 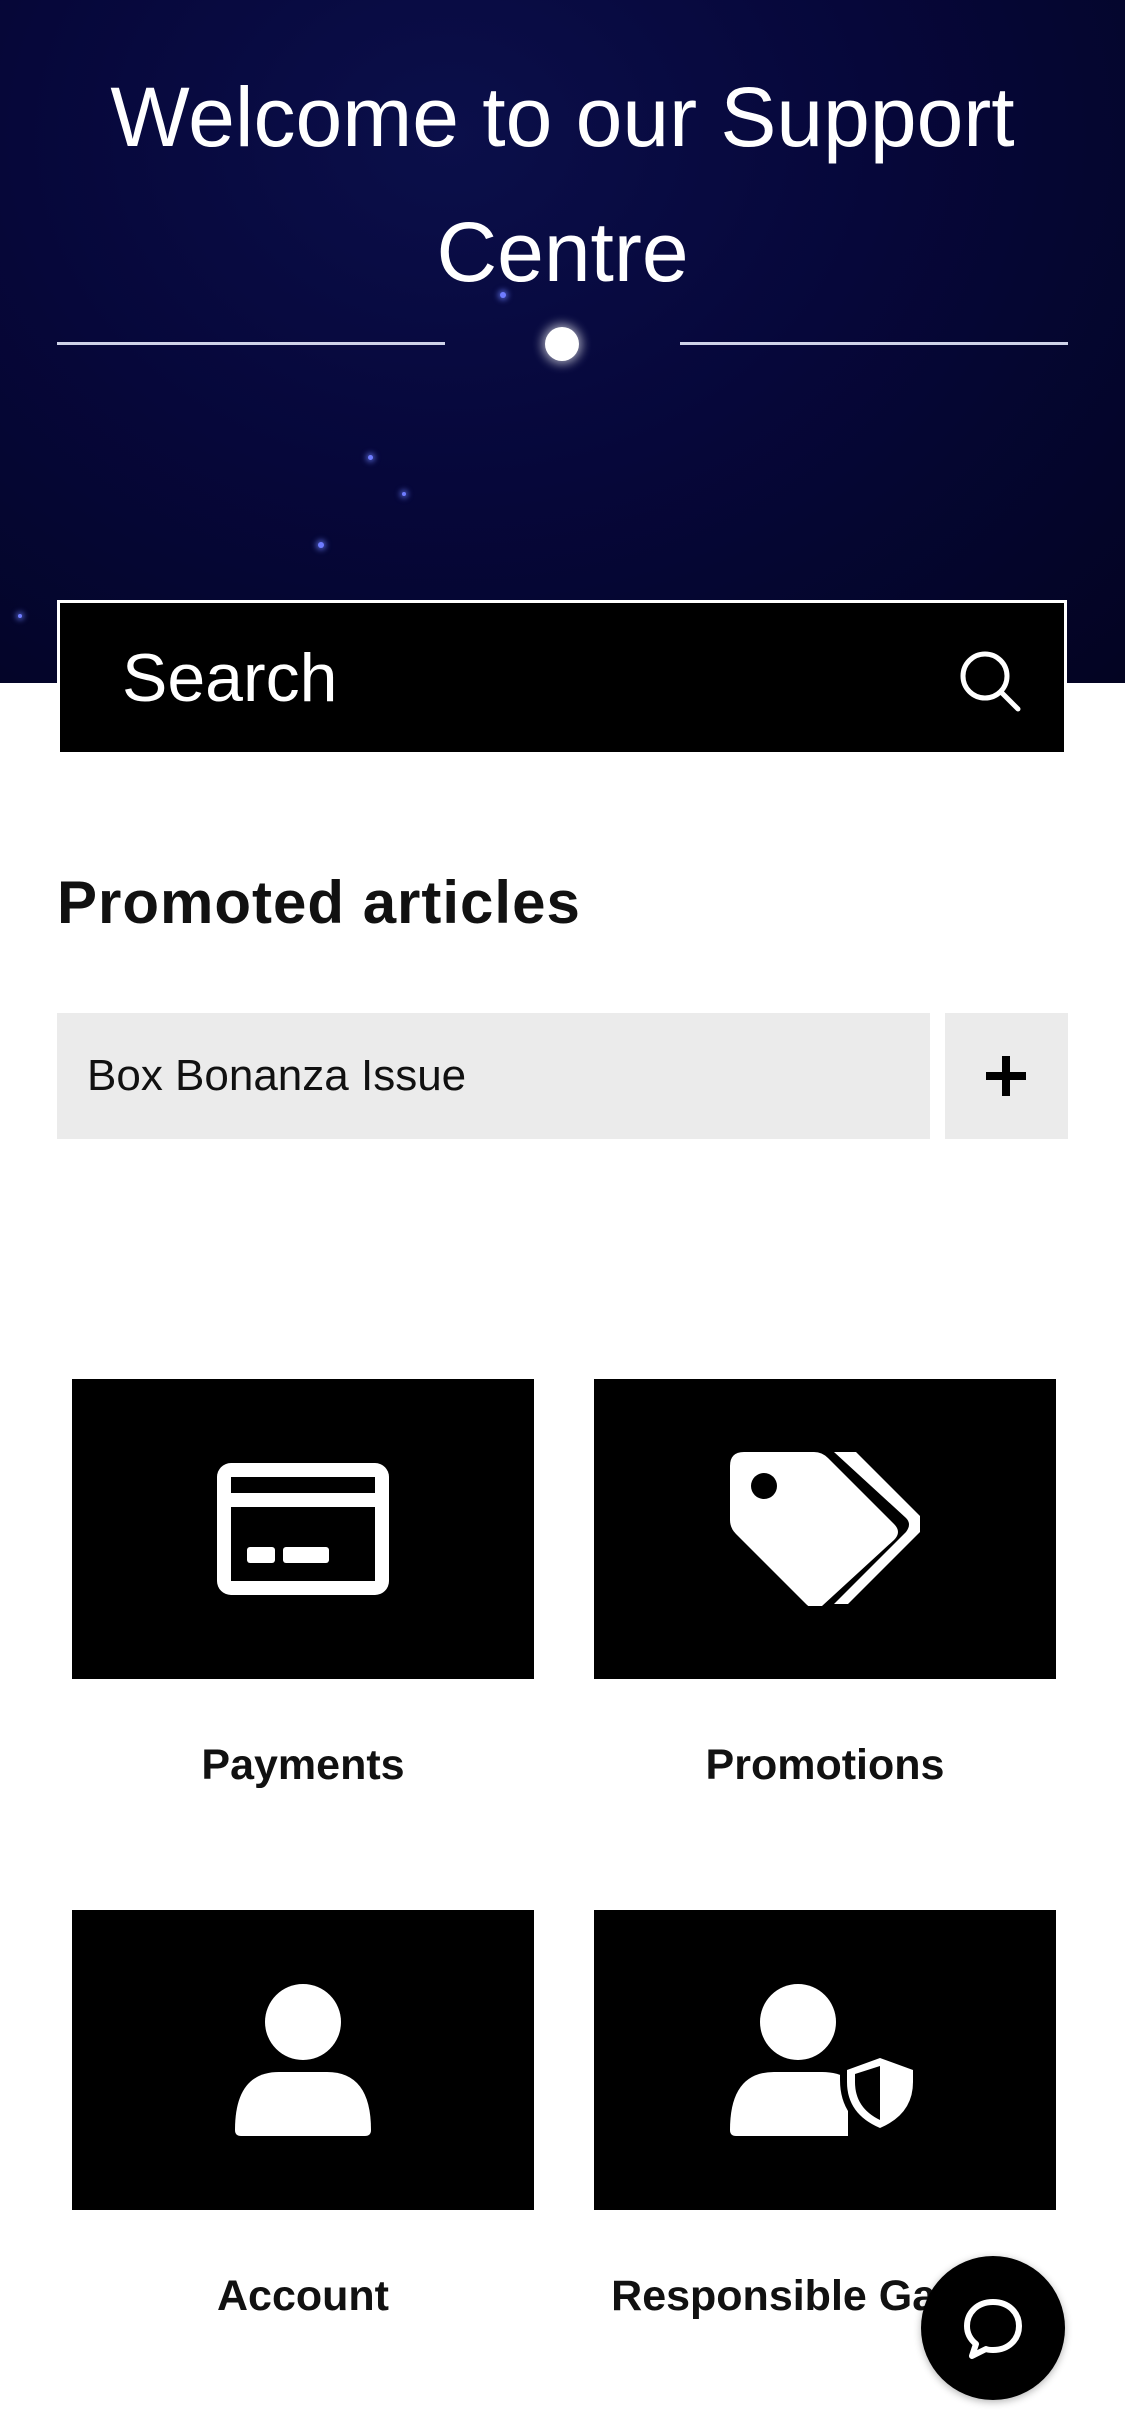 I want to click on user-shield-icon, so click(x=825, y=2060).